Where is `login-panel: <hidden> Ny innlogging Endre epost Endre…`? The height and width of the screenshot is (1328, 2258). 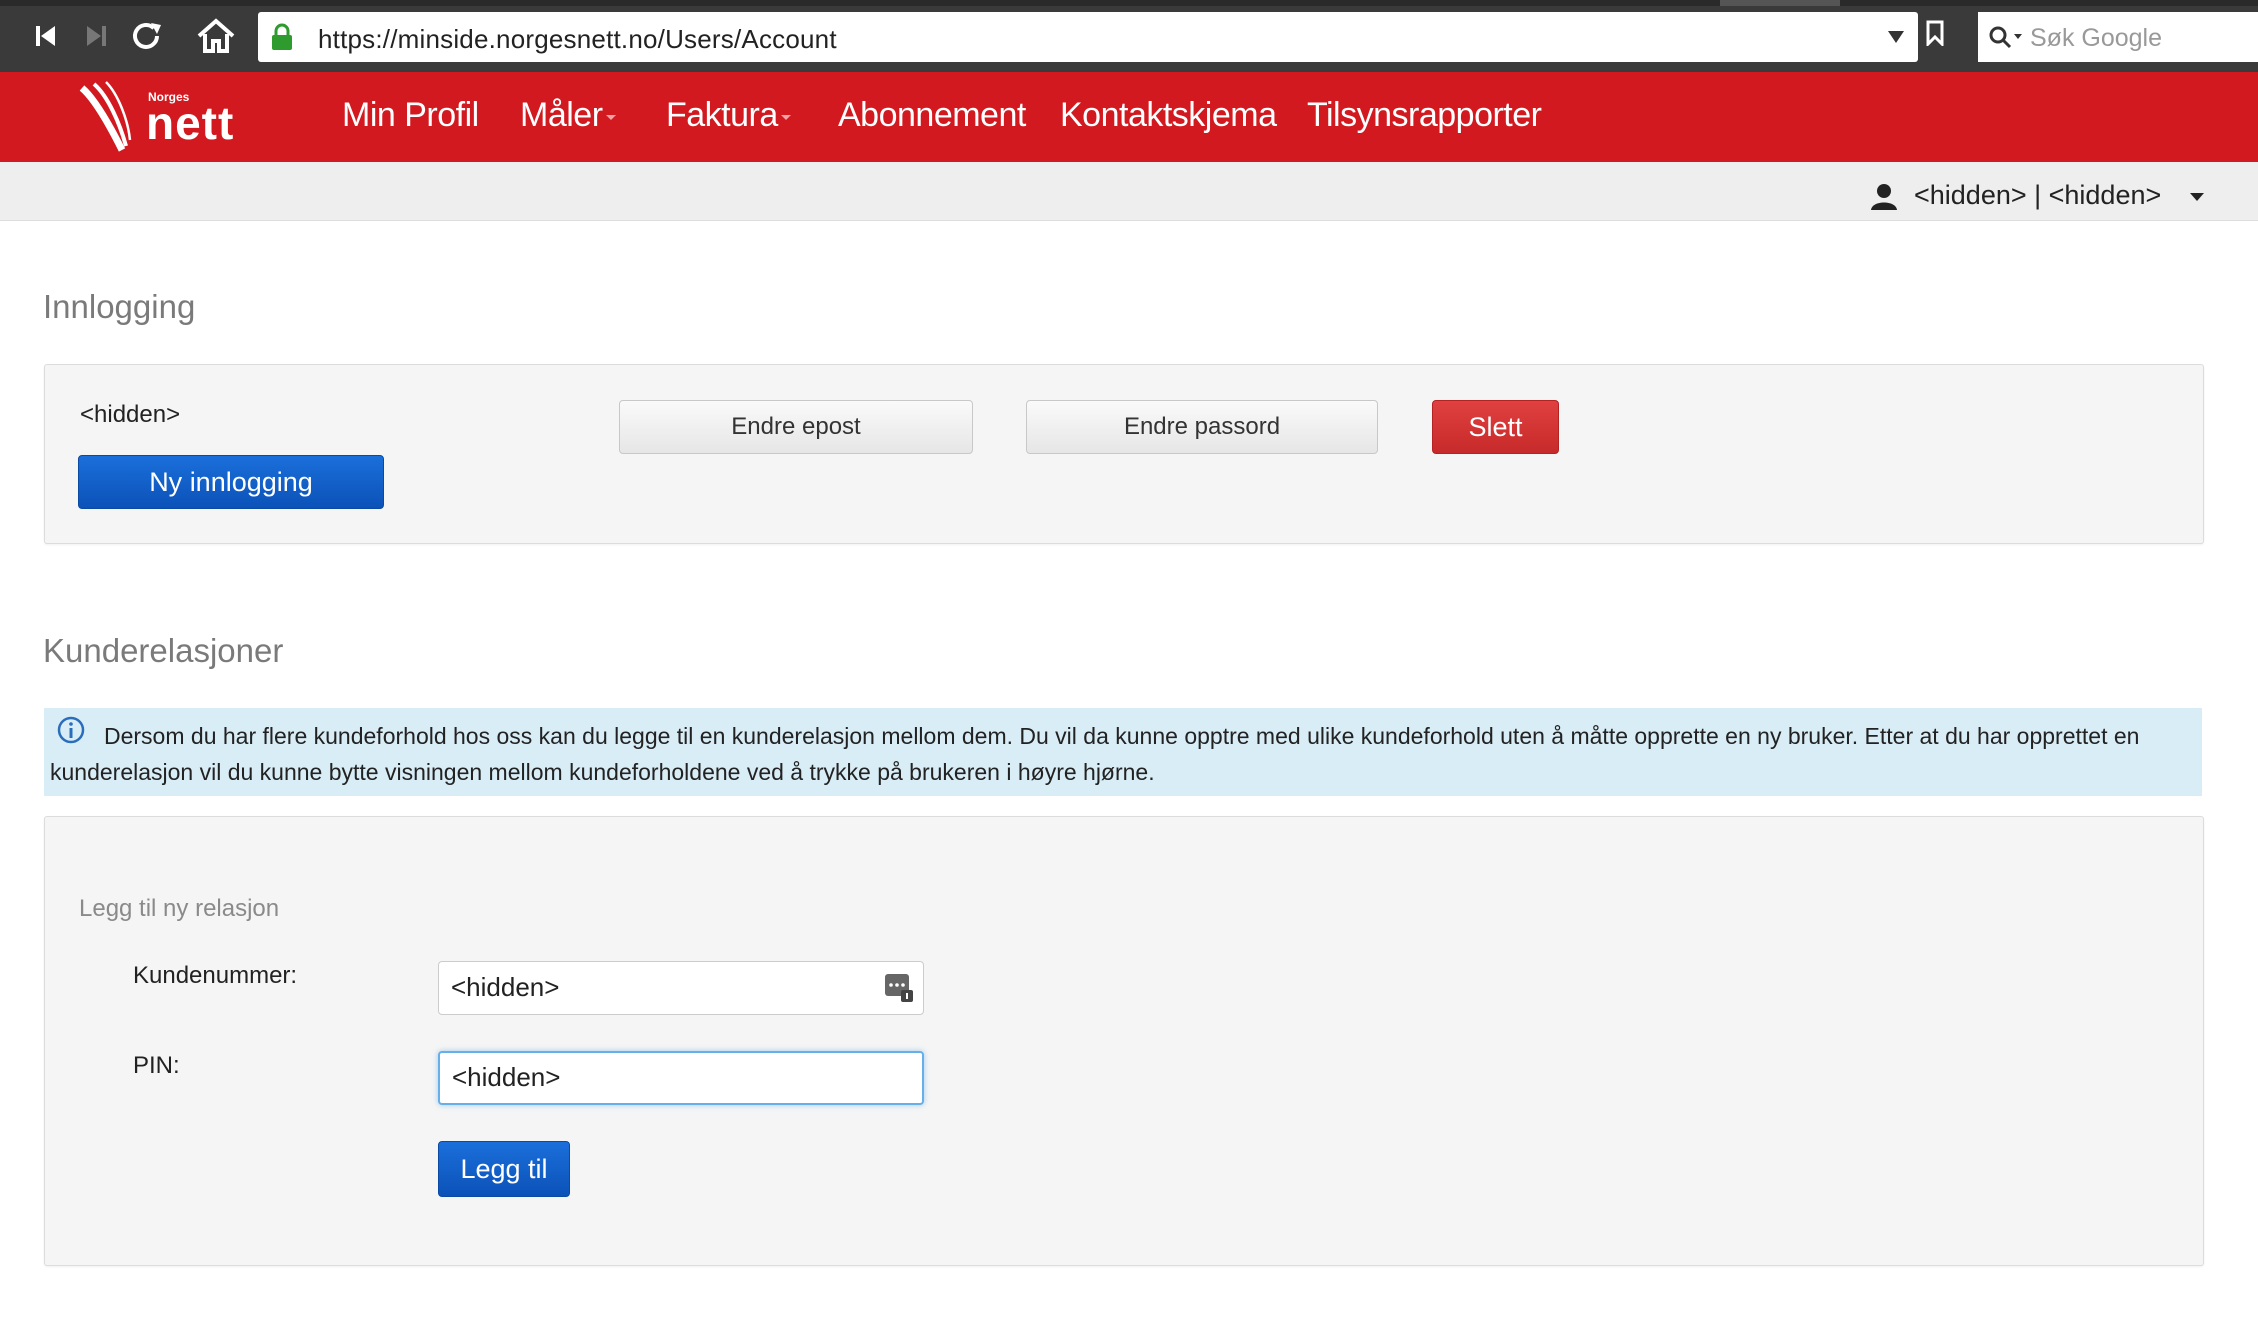 login-panel: <hidden> Ny innlogging Endre epost Endre… is located at coordinates (1124, 454).